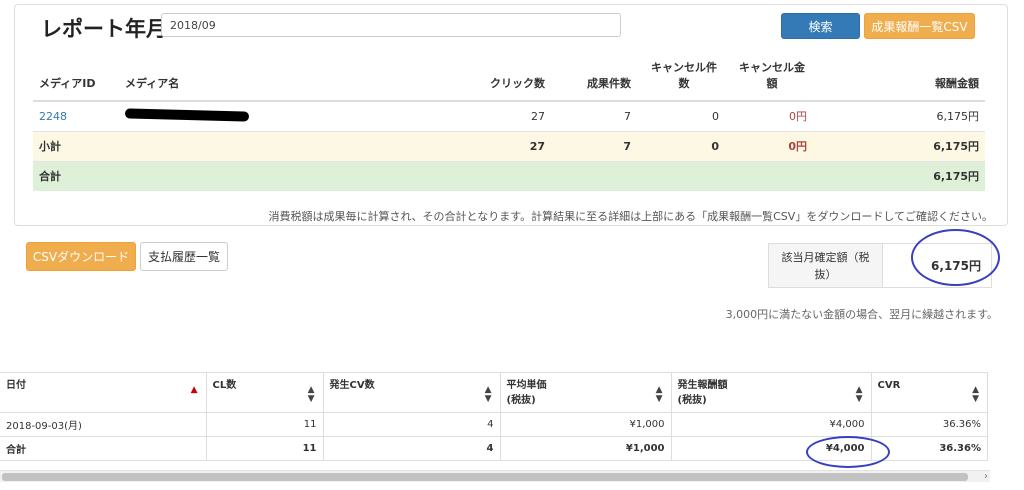 Image resolution: width=1024 pixels, height=490 pixels. I want to click on cell-cancel-count: 0, so click(681, 115).